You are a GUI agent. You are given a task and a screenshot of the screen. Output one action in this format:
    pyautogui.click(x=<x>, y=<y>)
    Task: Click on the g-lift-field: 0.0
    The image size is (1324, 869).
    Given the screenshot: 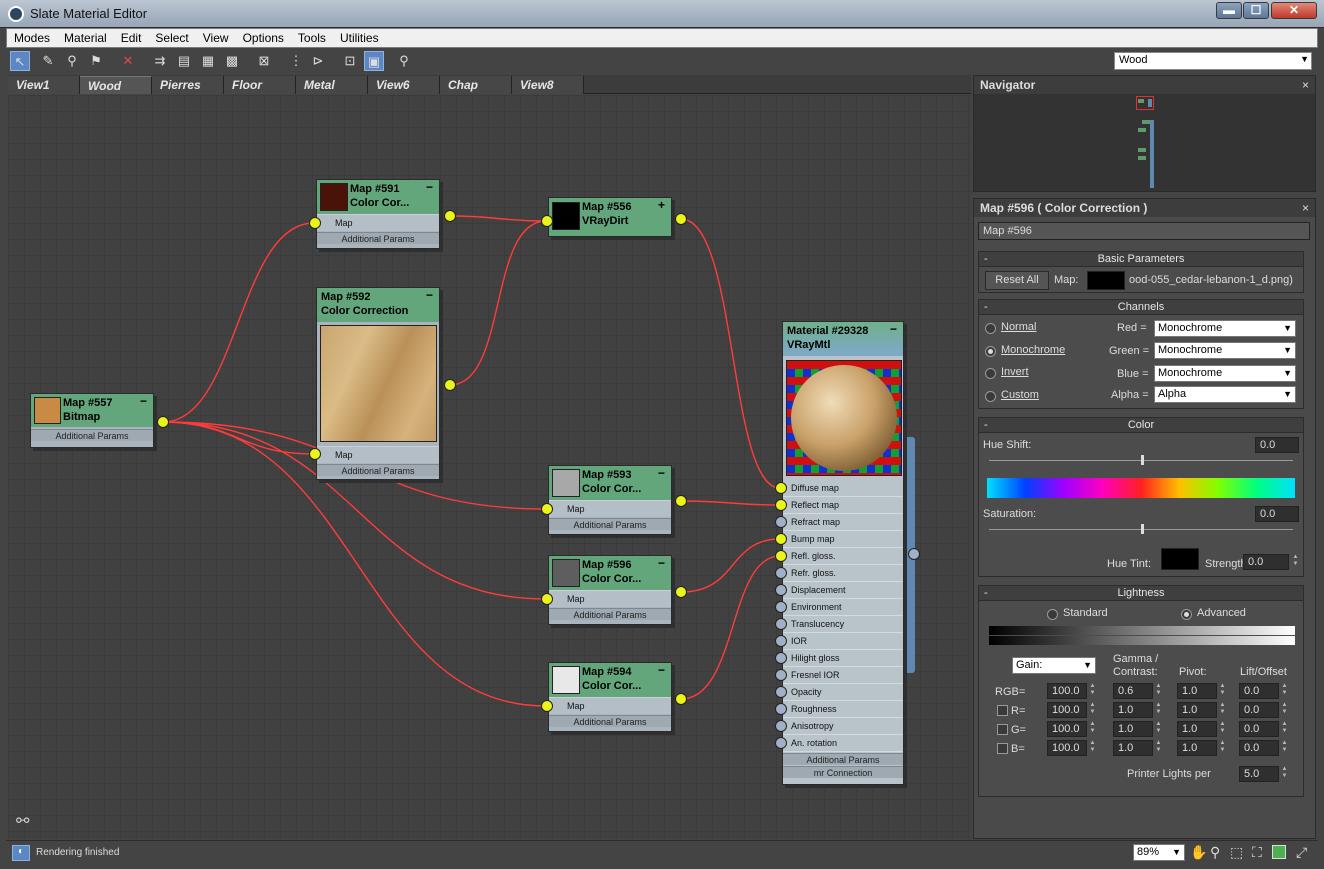 What is the action you would take?
    pyautogui.click(x=1259, y=729)
    